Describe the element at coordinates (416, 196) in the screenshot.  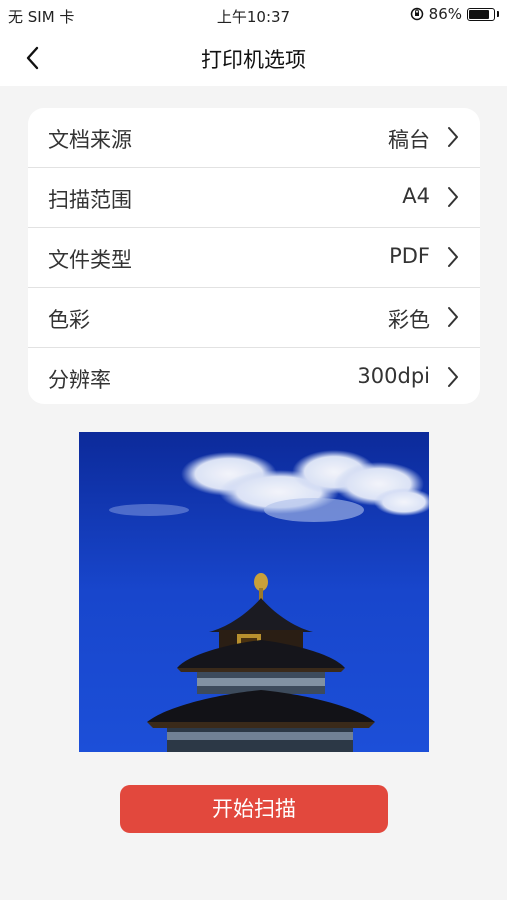
I see `setting-value: A4` at that location.